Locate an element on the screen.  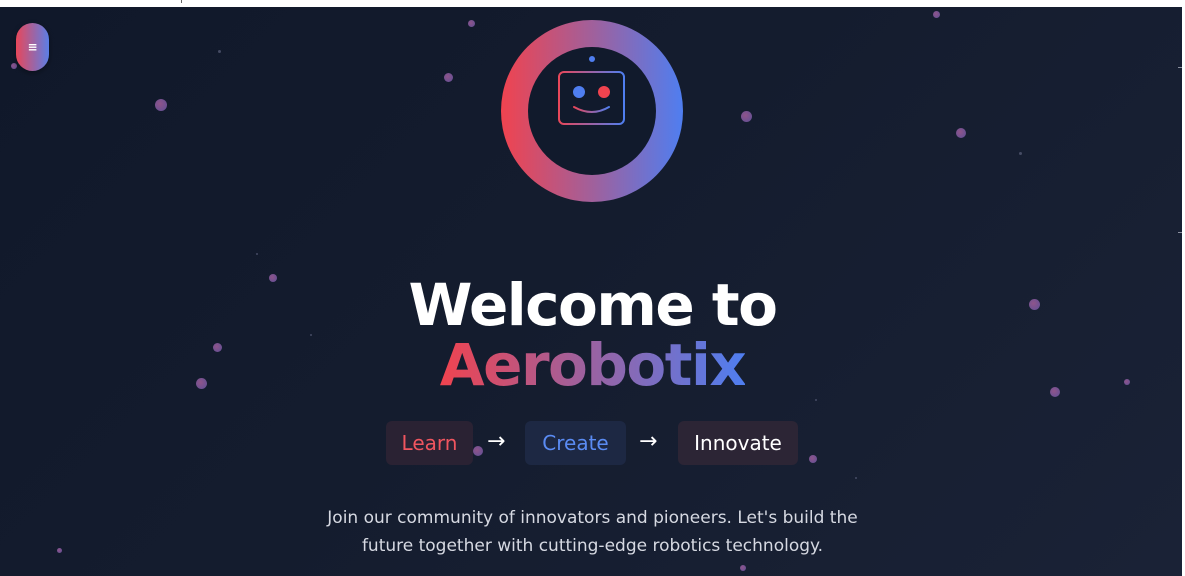
step-innovate: Innovate is located at coordinates (738, 443).